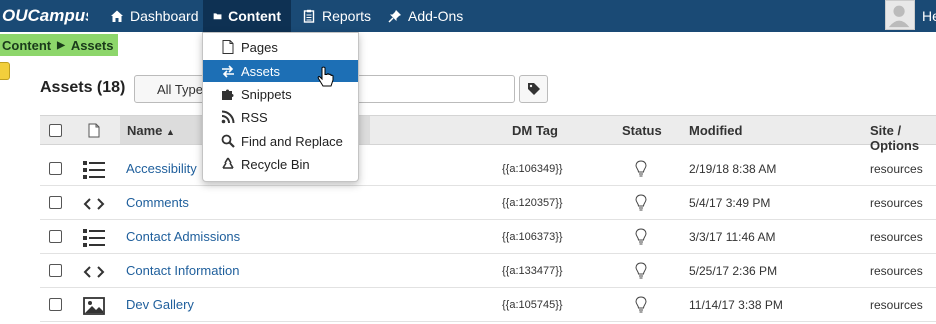  Describe the element at coordinates (309, 16) in the screenshot. I see `clipboard-icon` at that location.